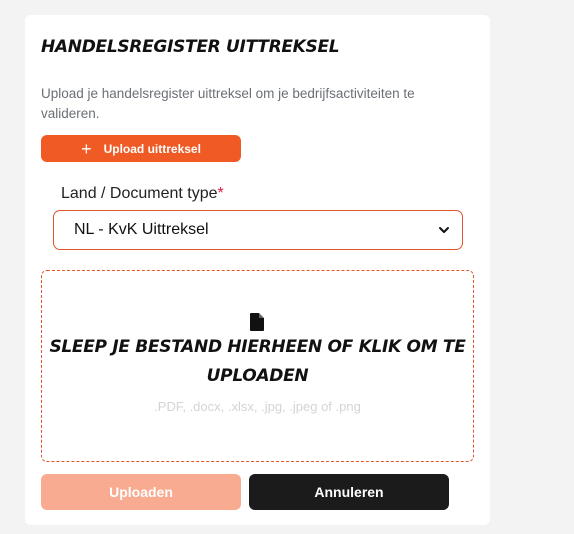 This screenshot has height=534, width=574. I want to click on required-marker: *, so click(220, 193).